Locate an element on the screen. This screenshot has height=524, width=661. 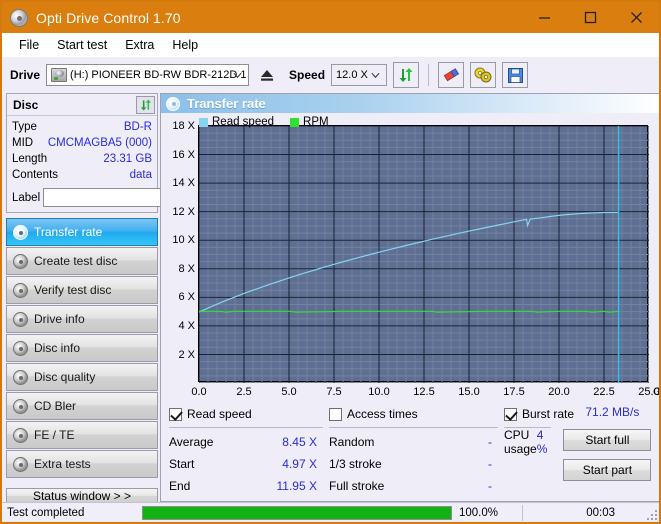
speed-select: 12.0 X is located at coordinates (359, 75).